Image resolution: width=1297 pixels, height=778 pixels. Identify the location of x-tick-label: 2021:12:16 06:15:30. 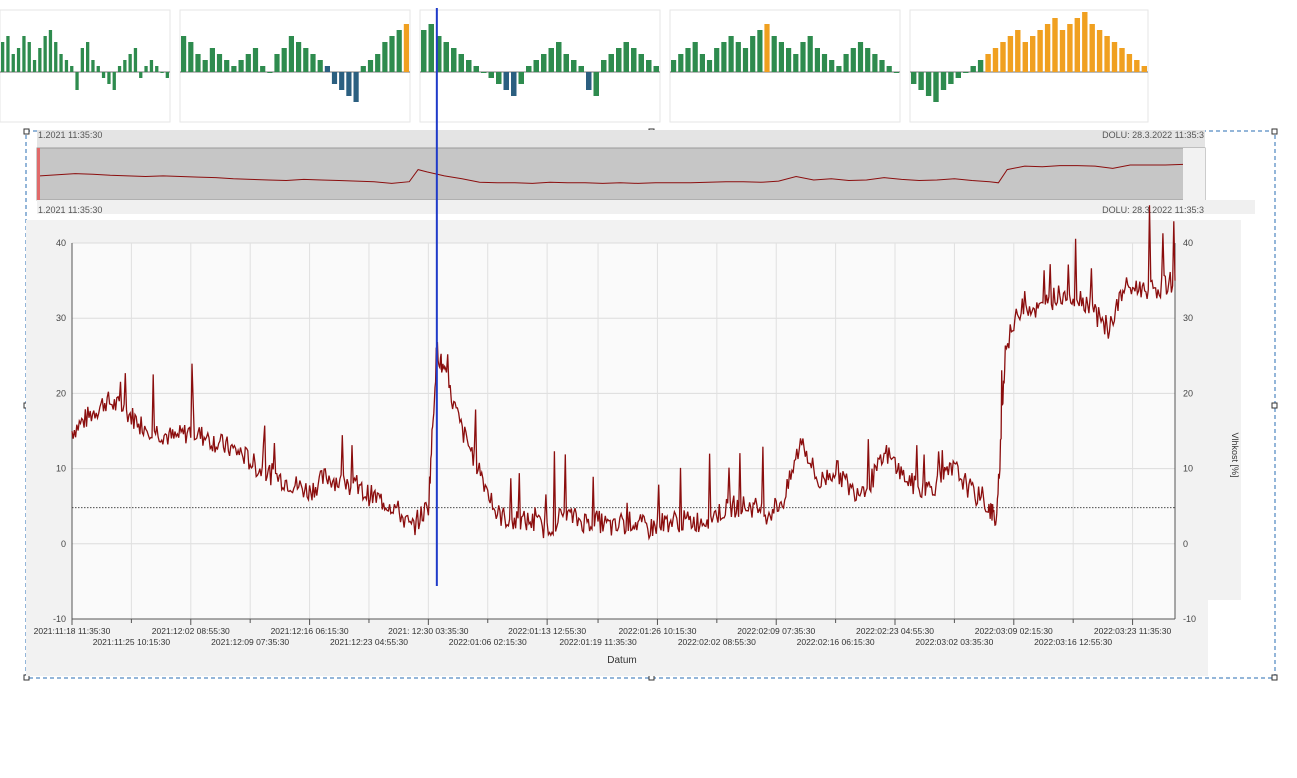
(310, 631).